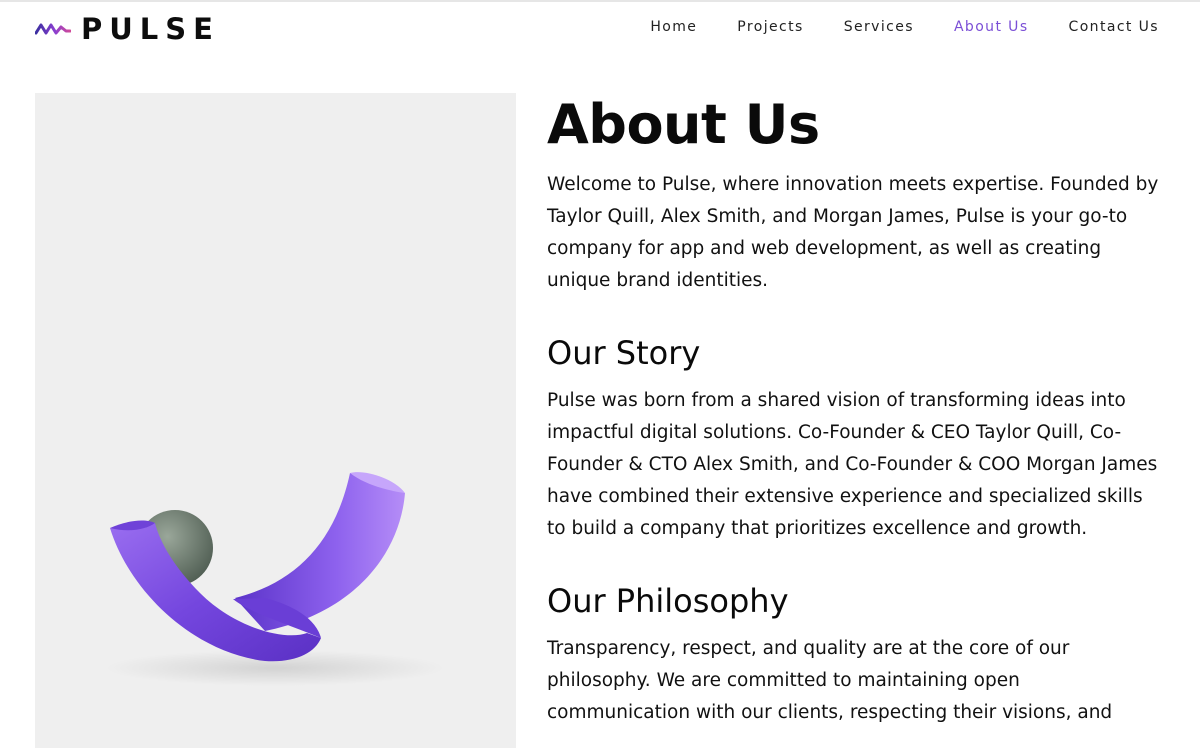  I want to click on page-title: About Us, so click(683, 124).